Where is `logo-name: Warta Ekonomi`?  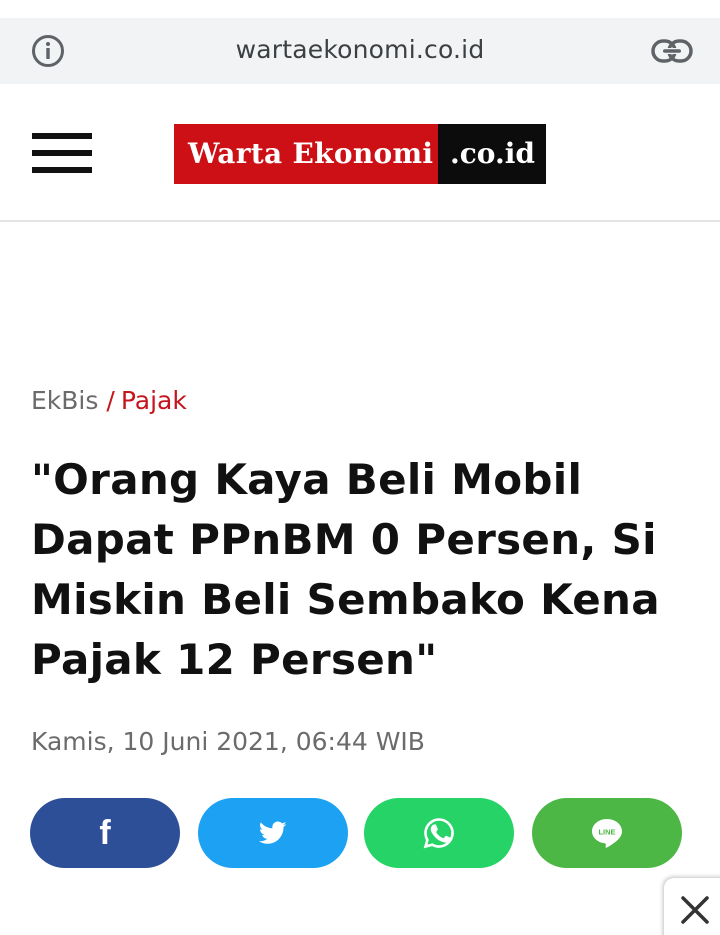 logo-name: Warta Ekonomi is located at coordinates (306, 154).